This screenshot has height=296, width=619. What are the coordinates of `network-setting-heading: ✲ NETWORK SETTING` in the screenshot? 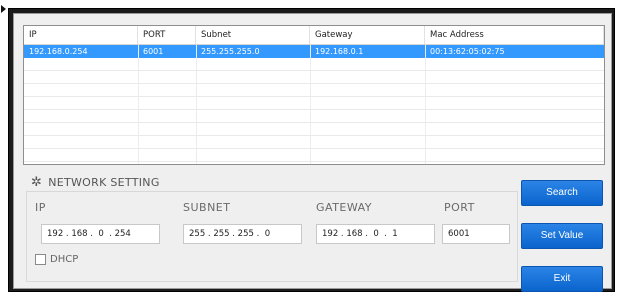 It's located at (95, 182).